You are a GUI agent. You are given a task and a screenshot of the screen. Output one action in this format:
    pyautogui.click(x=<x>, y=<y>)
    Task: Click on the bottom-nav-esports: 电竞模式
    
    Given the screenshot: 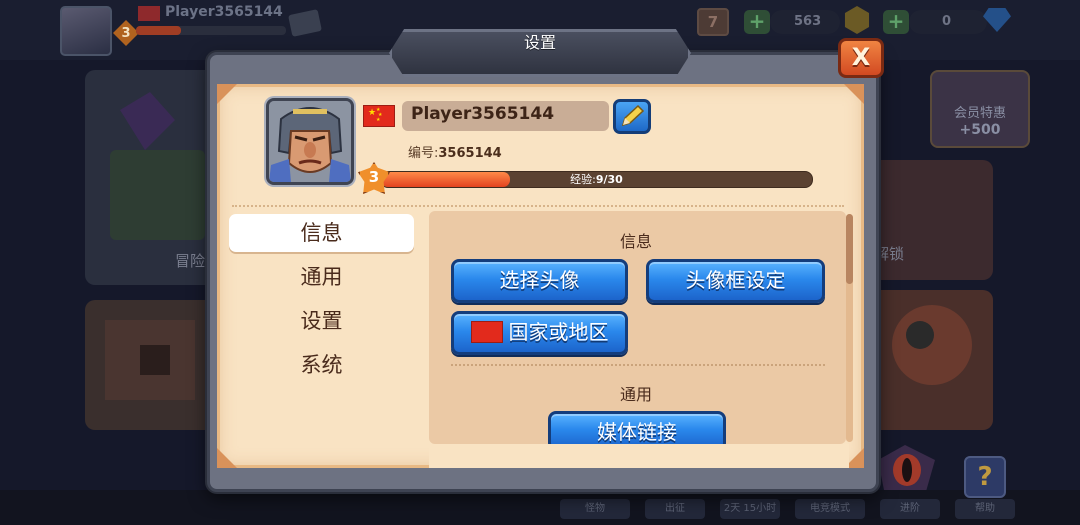 What is the action you would take?
    pyautogui.click(x=830, y=509)
    